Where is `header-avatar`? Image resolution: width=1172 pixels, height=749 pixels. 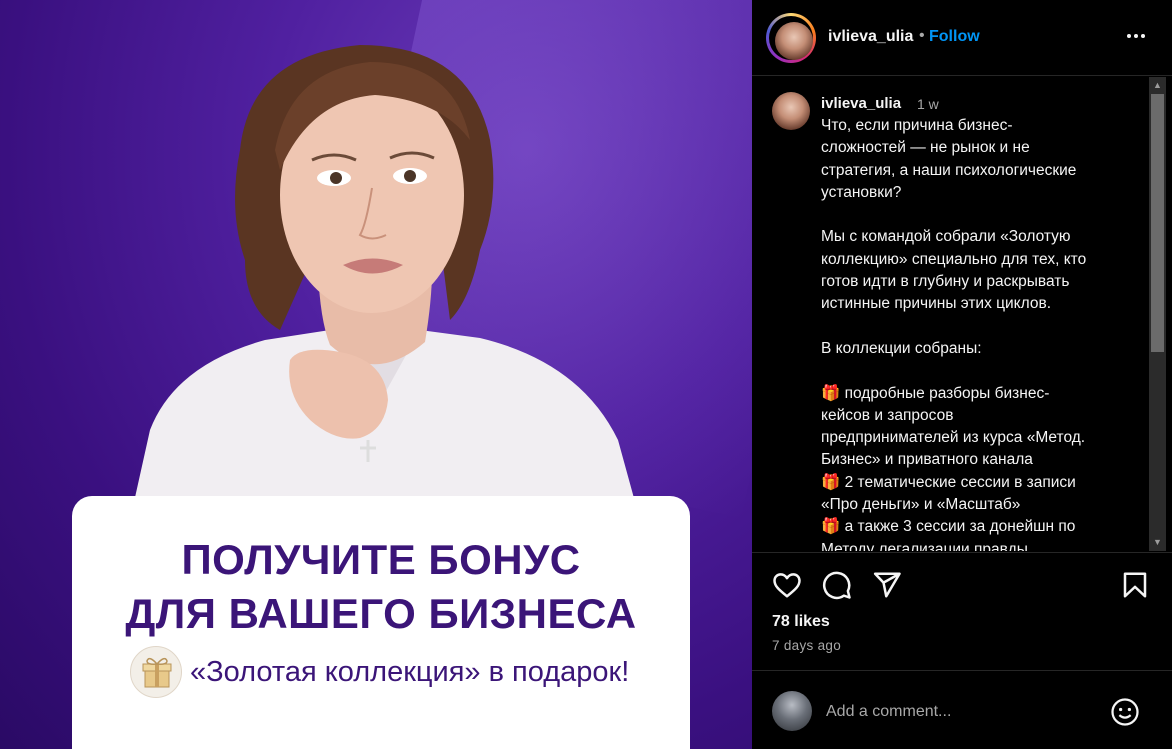
header-avatar is located at coordinates (791, 38).